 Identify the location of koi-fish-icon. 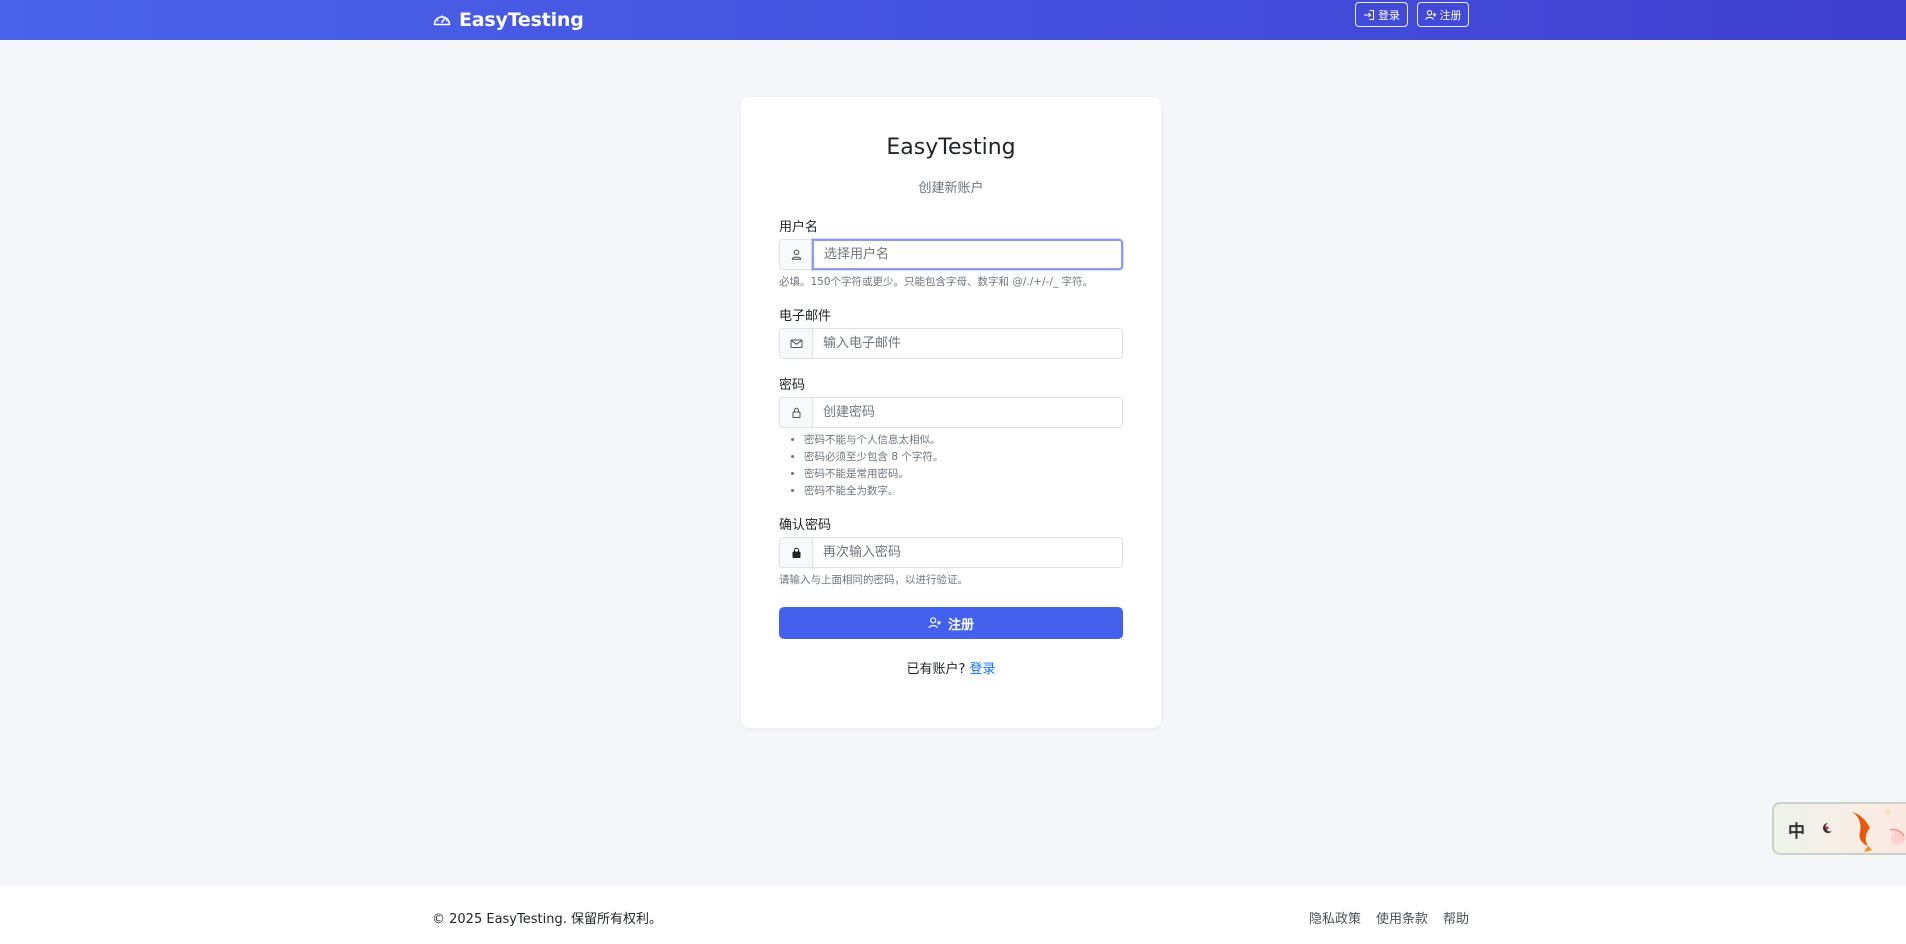
(1878, 830).